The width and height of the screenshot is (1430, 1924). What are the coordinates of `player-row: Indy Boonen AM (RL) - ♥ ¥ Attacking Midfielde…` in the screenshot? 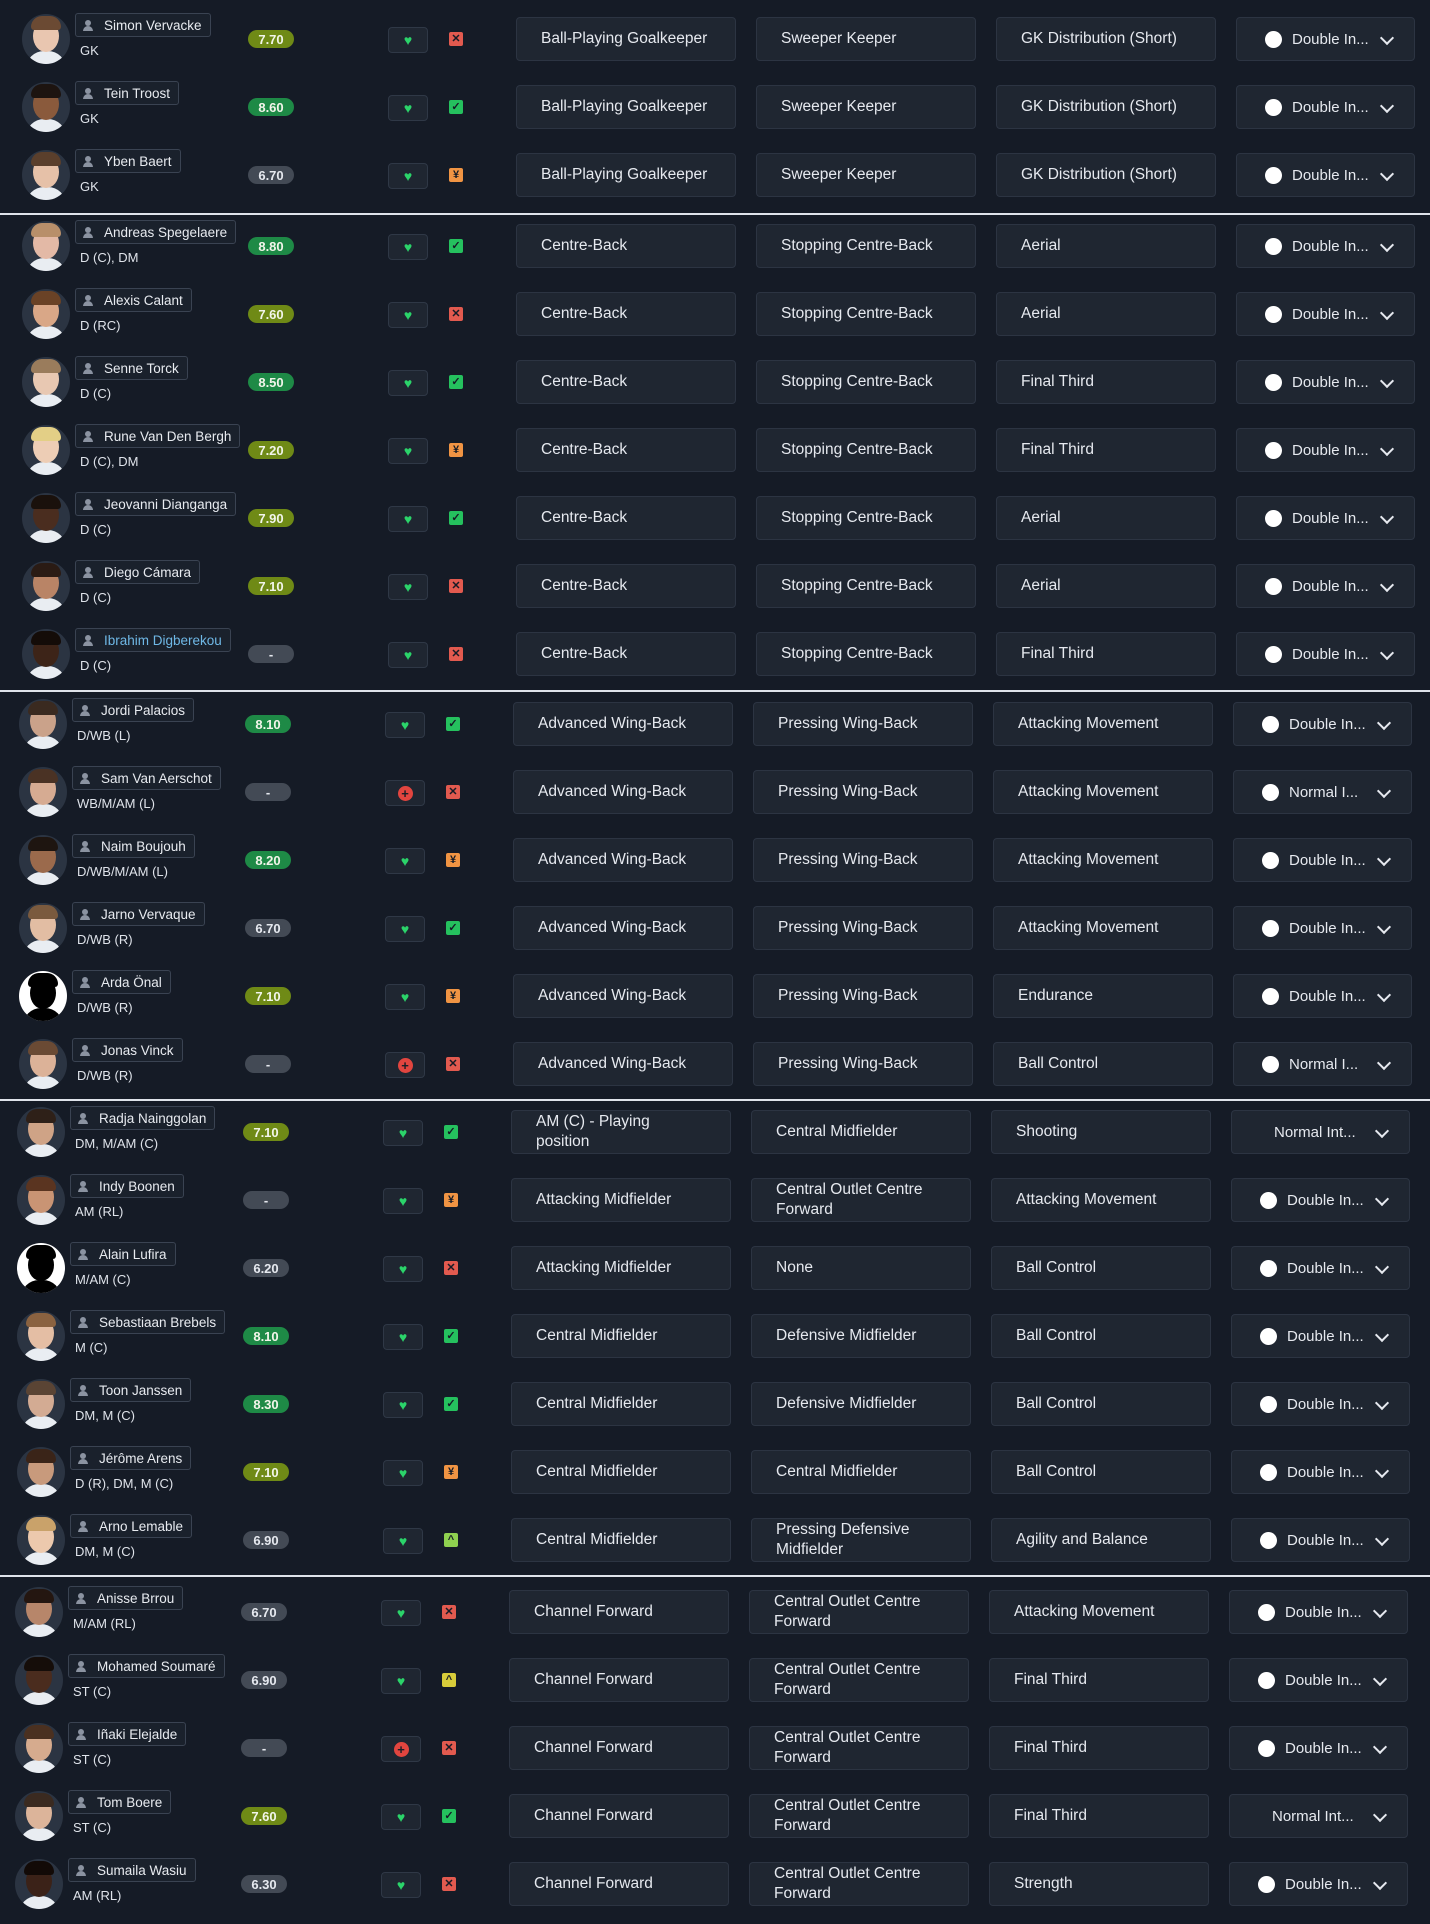 It's located at (712, 1200).